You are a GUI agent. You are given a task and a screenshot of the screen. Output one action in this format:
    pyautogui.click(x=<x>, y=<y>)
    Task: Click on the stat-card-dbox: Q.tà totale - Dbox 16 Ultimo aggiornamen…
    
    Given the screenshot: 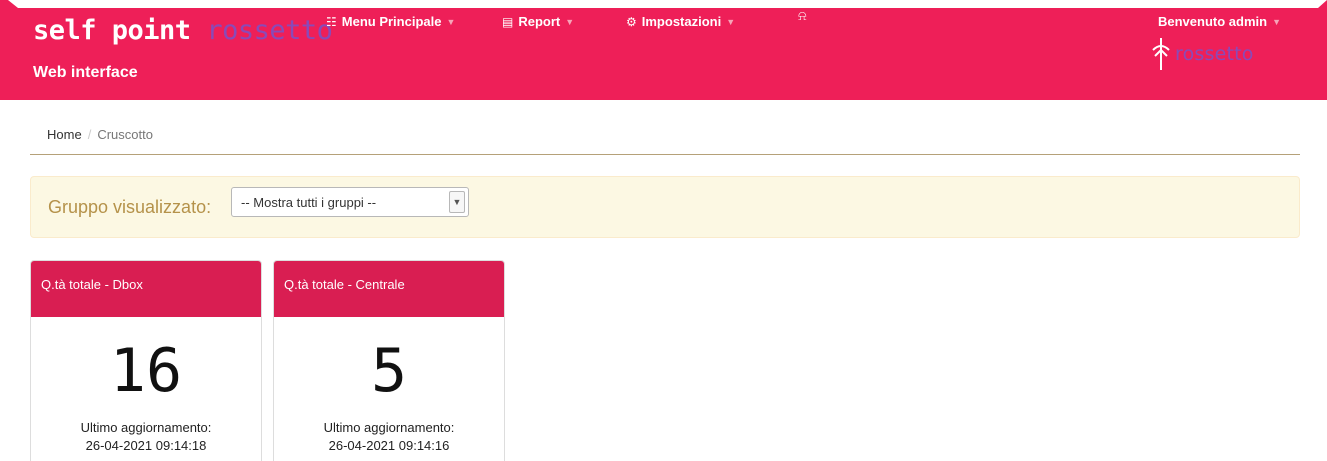 What is the action you would take?
    pyautogui.click(x=146, y=360)
    